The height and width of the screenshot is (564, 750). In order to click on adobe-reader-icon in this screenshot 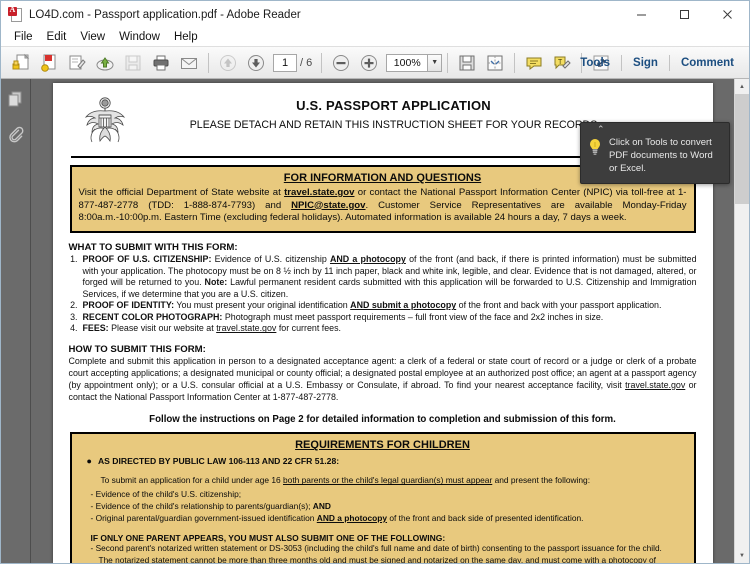, I will do `click(16, 14)`.